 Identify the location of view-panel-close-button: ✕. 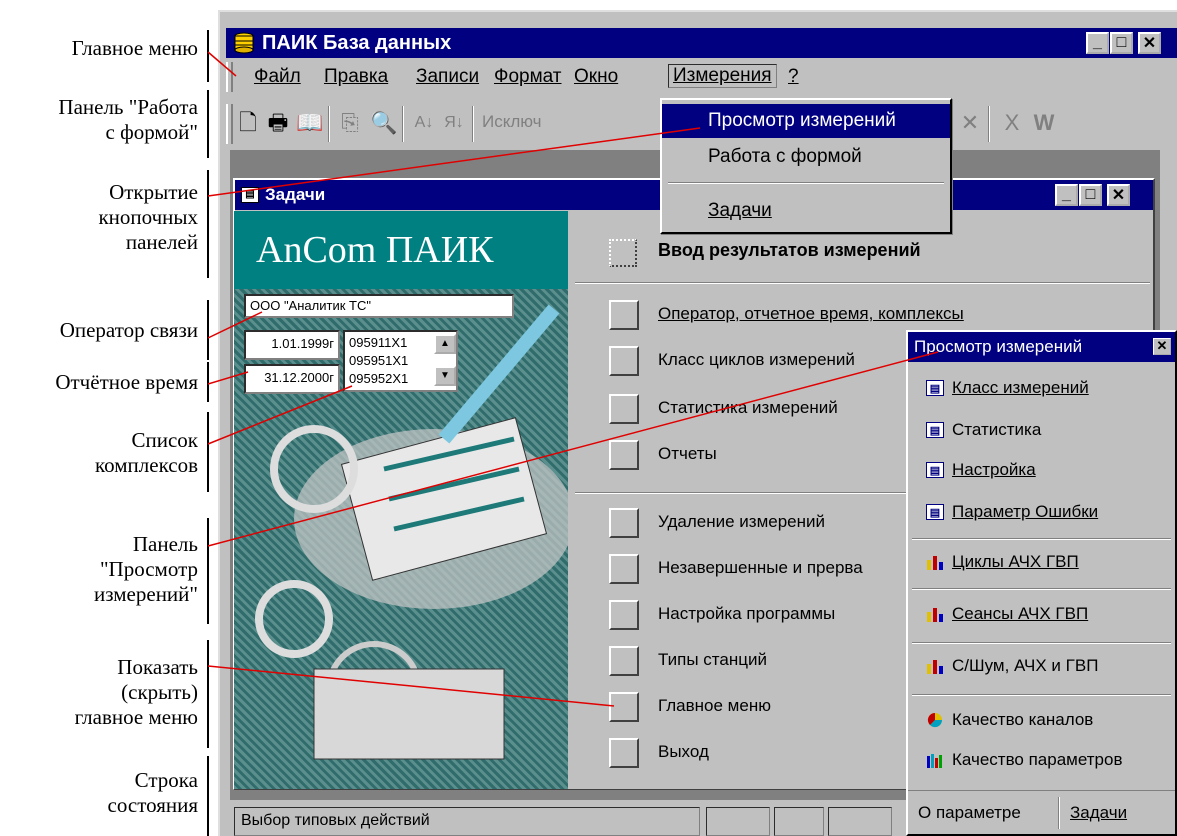
(1162, 346).